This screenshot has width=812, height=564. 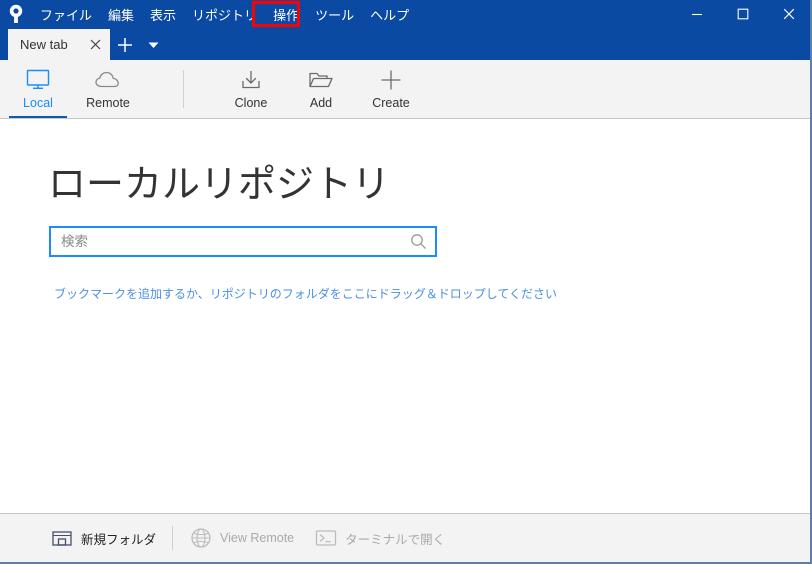 I want to click on menu-item-view: 表示, so click(x=163, y=14).